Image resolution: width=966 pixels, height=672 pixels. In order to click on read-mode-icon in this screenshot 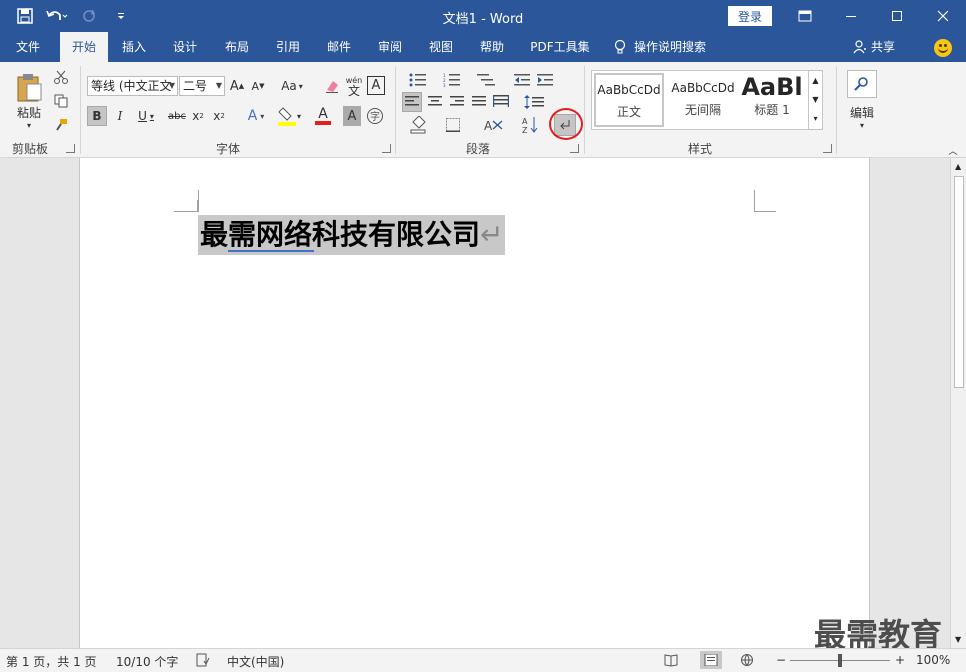, I will do `click(671, 661)`.